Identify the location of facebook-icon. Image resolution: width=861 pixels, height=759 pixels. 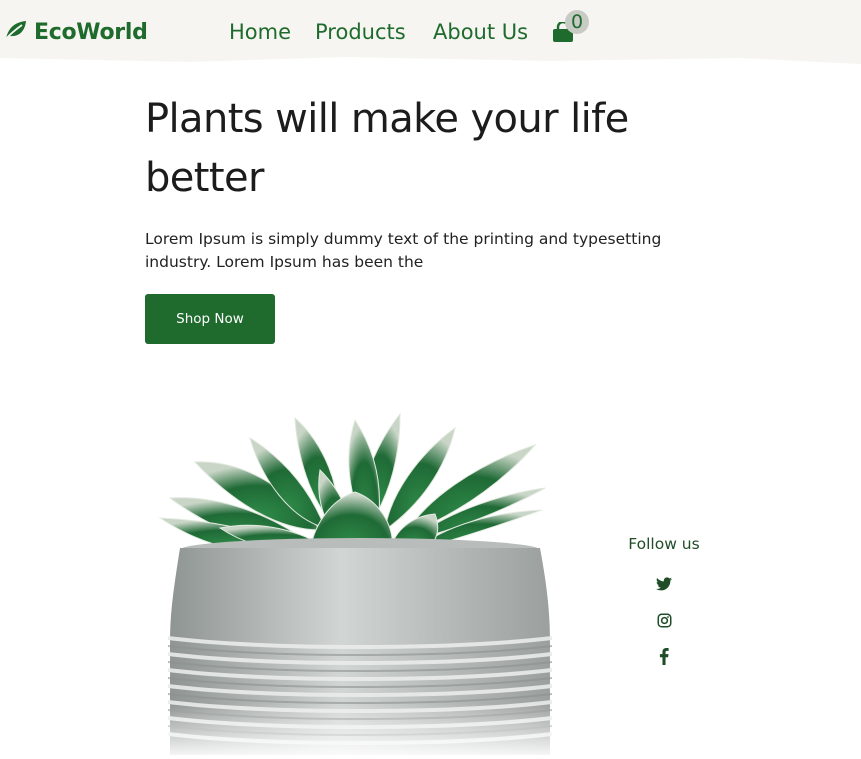
(664, 656).